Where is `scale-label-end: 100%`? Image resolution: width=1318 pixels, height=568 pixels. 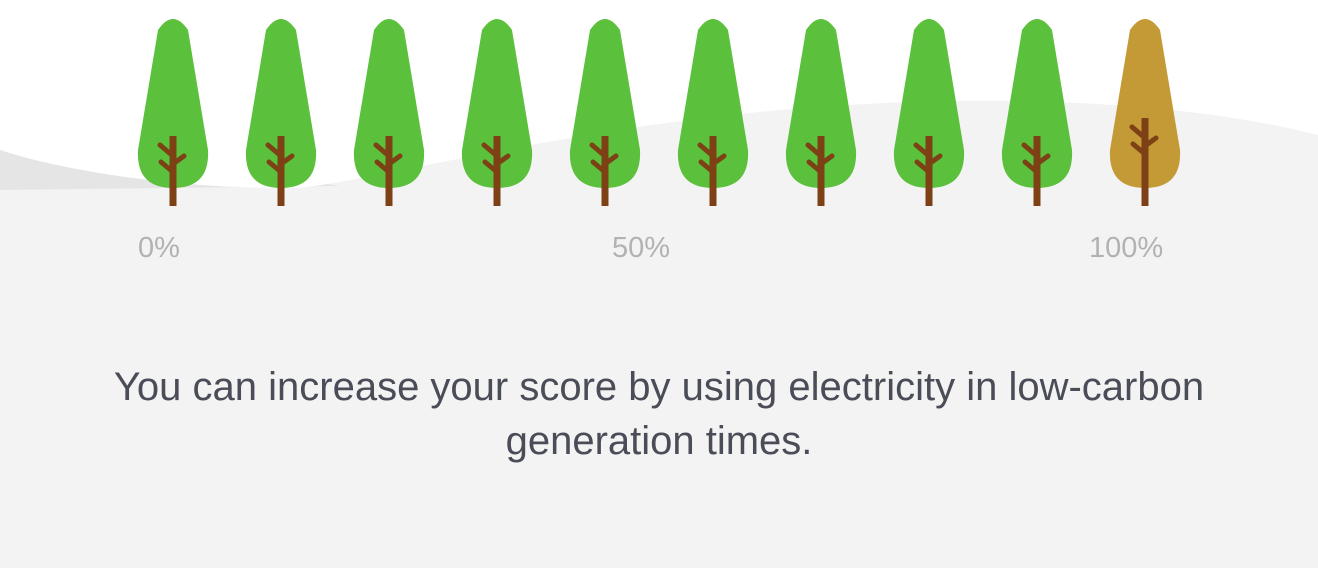
scale-label-end: 100% is located at coordinates (1126, 248).